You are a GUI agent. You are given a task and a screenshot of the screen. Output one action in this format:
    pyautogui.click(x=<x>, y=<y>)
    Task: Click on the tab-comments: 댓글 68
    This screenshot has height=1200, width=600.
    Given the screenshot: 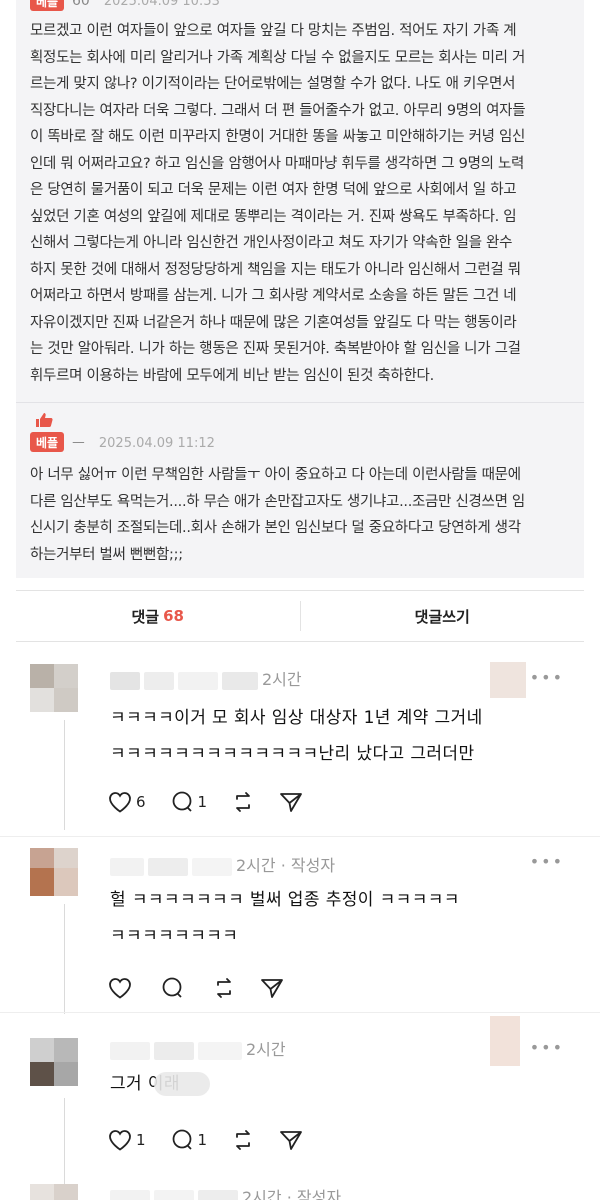 What is the action you would take?
    pyautogui.click(x=158, y=616)
    